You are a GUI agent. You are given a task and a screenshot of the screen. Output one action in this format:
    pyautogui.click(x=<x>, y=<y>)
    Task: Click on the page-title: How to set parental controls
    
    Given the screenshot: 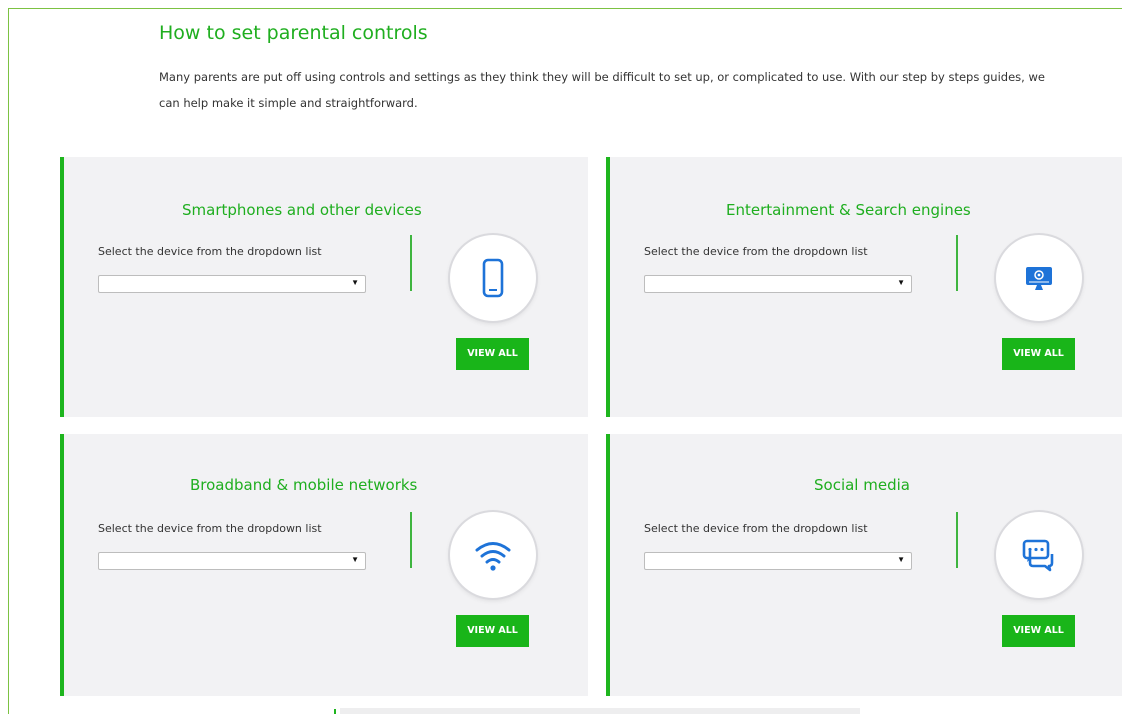 What is the action you would take?
    pyautogui.click(x=293, y=33)
    